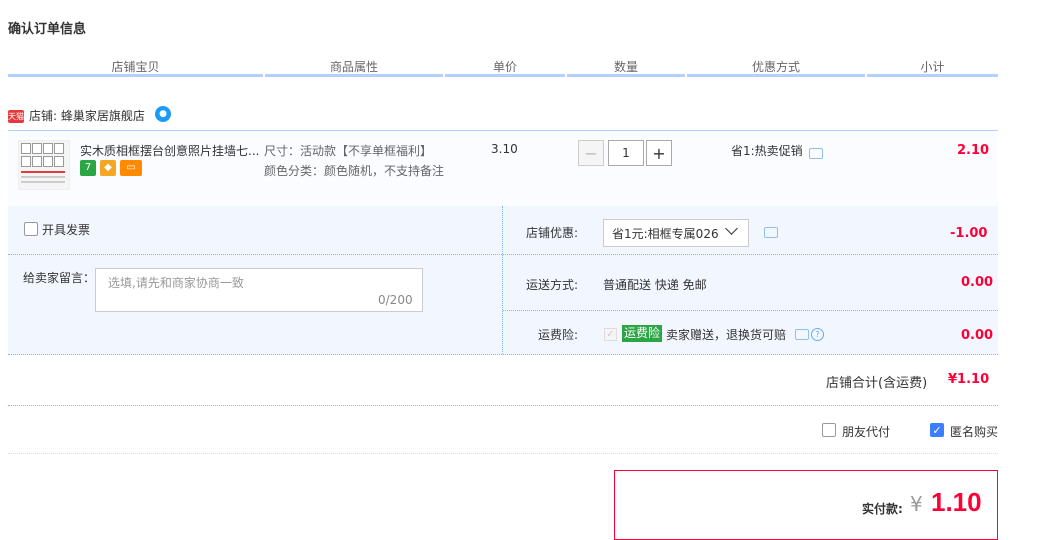 This screenshot has width=1045, height=540. What do you see at coordinates (176, 283) in the screenshot?
I see `seller-message-placeholder: 选填,请先和商家协商一致` at bounding box center [176, 283].